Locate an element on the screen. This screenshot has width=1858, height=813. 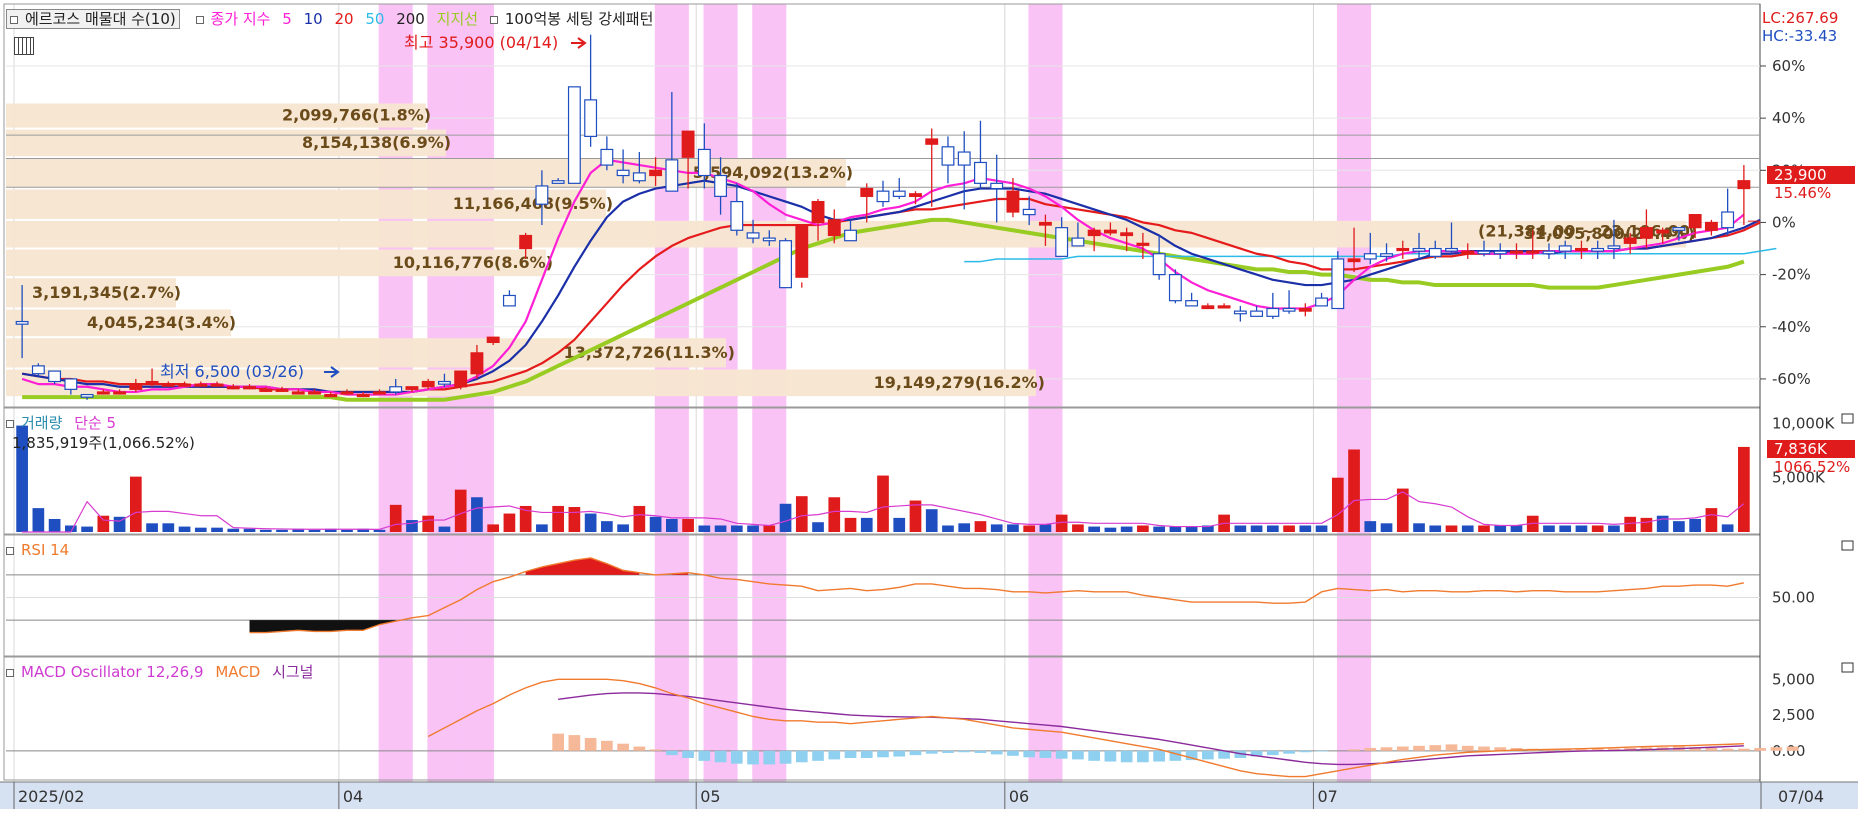
legend-ma200: 200 is located at coordinates (410, 19).